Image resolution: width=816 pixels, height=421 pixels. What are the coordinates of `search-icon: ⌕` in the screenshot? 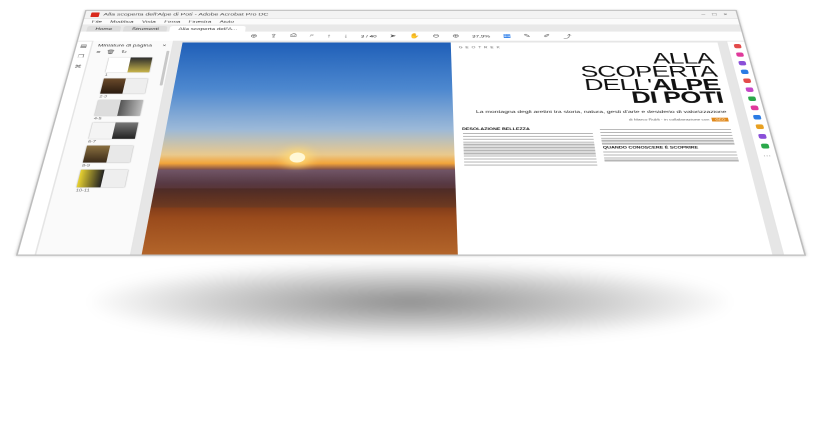 It's located at (311, 36).